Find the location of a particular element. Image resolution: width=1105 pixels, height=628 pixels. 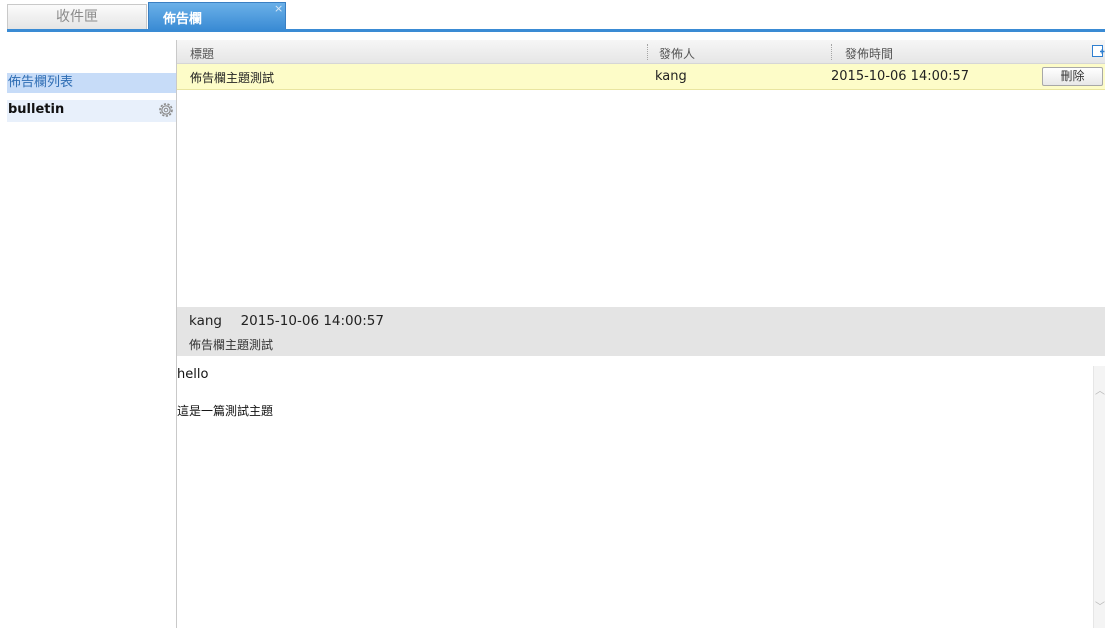

detail-title: 佈告欄主題測試 is located at coordinates (231, 345).